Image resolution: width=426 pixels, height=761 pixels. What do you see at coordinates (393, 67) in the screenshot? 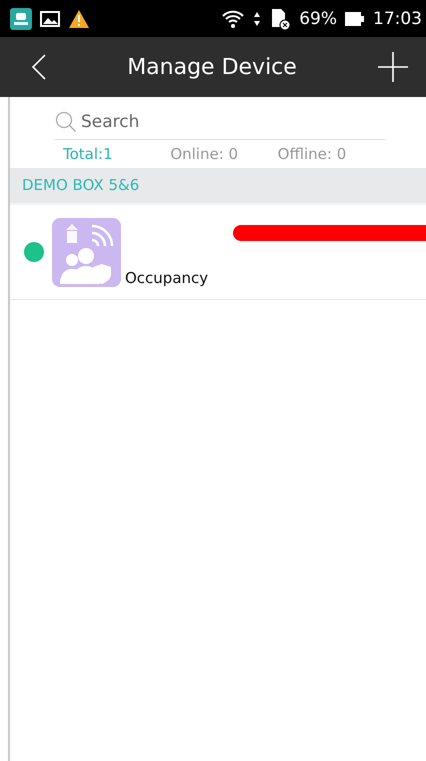
I see `plus-icon` at bounding box center [393, 67].